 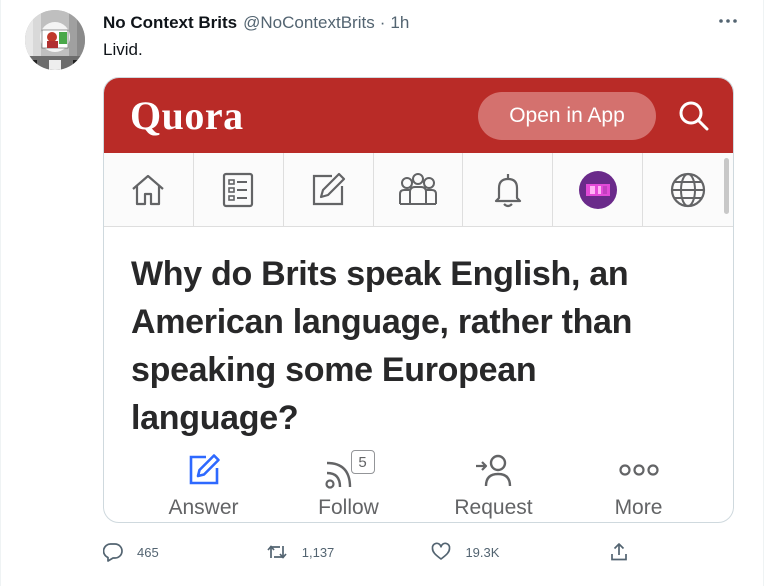 I want to click on retweet-button: 1,137, so click(x=349, y=552).